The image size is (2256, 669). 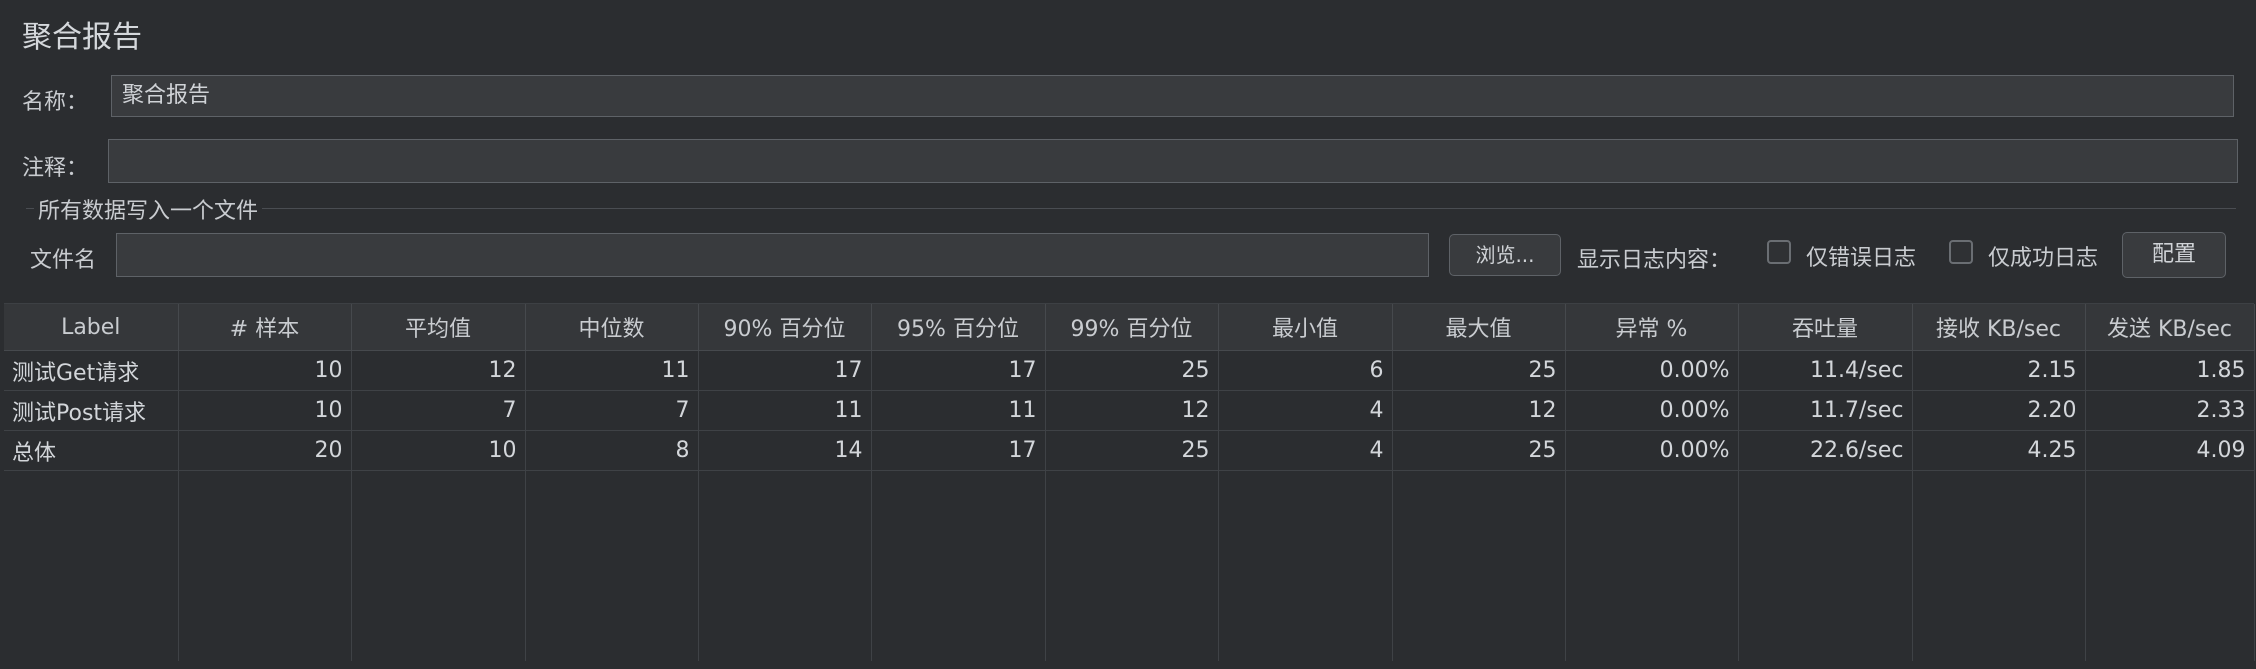 What do you see at coordinates (1825, 327) in the screenshot?
I see `column-header: 吞吐量` at bounding box center [1825, 327].